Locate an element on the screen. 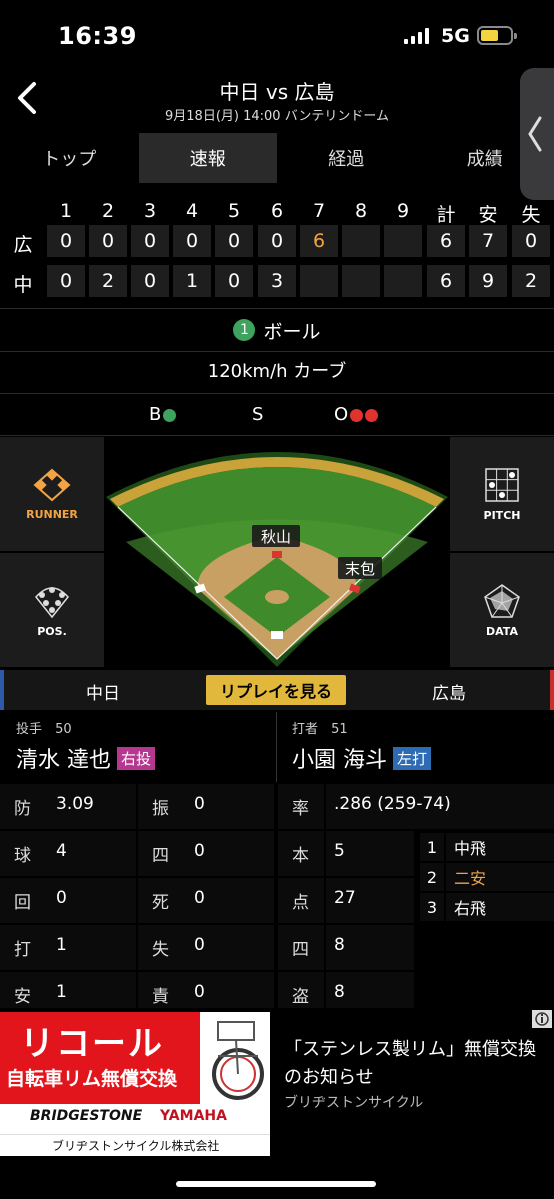 The width and height of the screenshot is (554, 1199). tab-bar: トップ 速報 経過 成績 is located at coordinates (277, 158).